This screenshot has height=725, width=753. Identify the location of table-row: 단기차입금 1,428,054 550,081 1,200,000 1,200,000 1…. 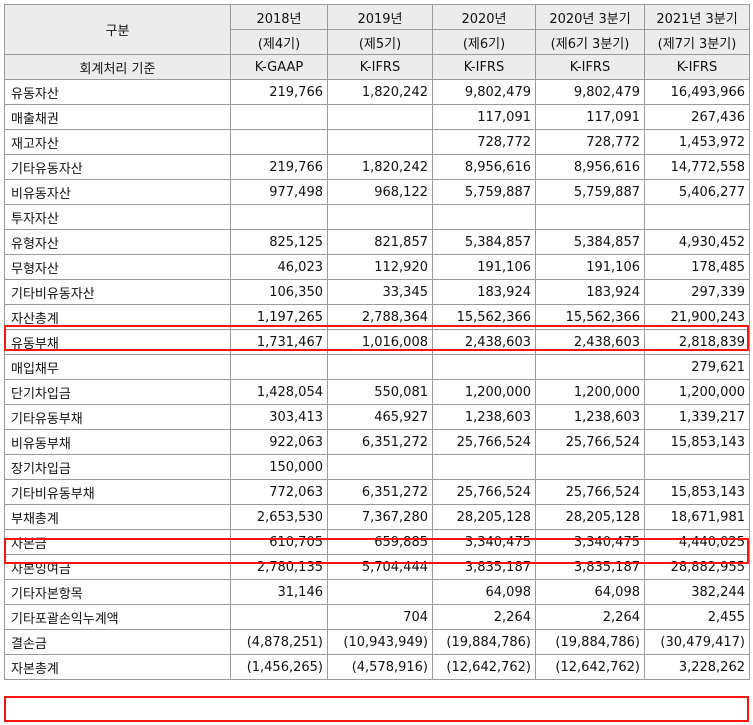
(377, 392).